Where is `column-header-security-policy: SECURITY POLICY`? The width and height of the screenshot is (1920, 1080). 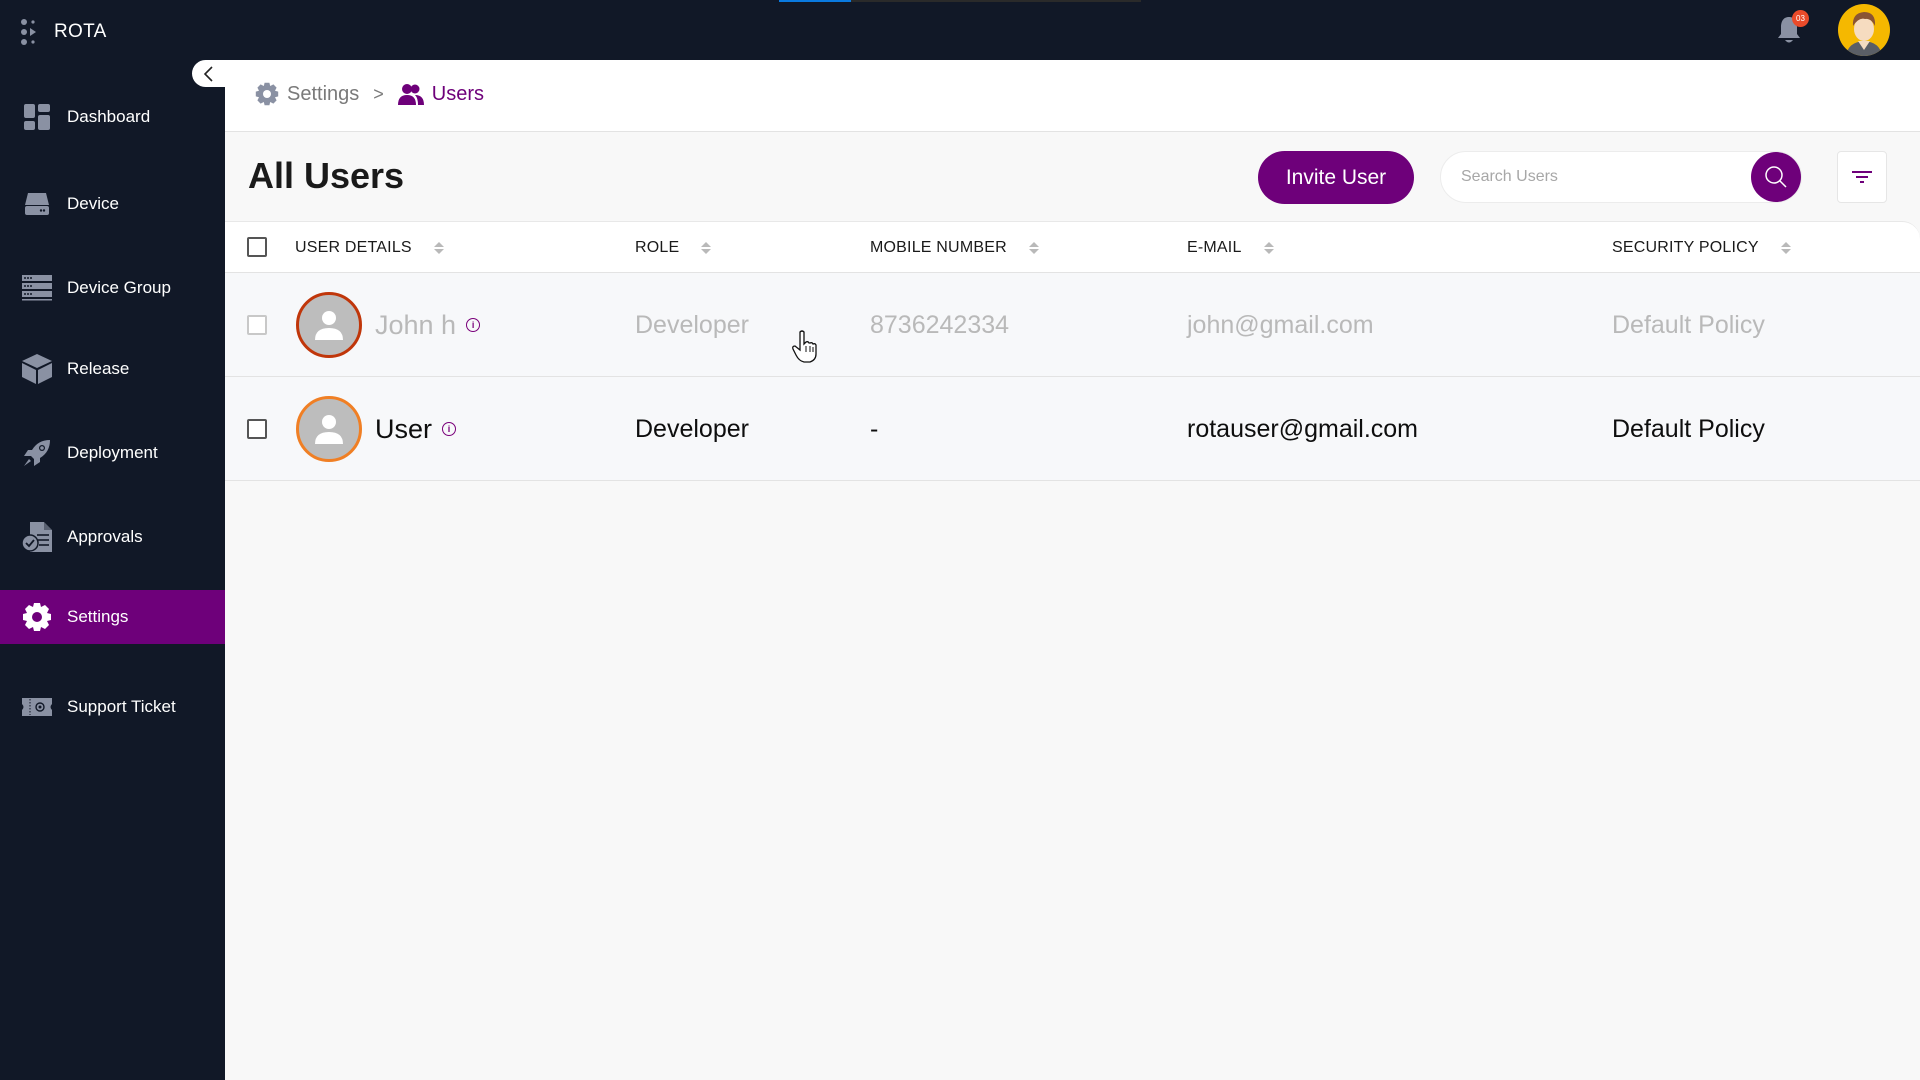 column-header-security-policy: SECURITY POLICY is located at coordinates (1701, 248).